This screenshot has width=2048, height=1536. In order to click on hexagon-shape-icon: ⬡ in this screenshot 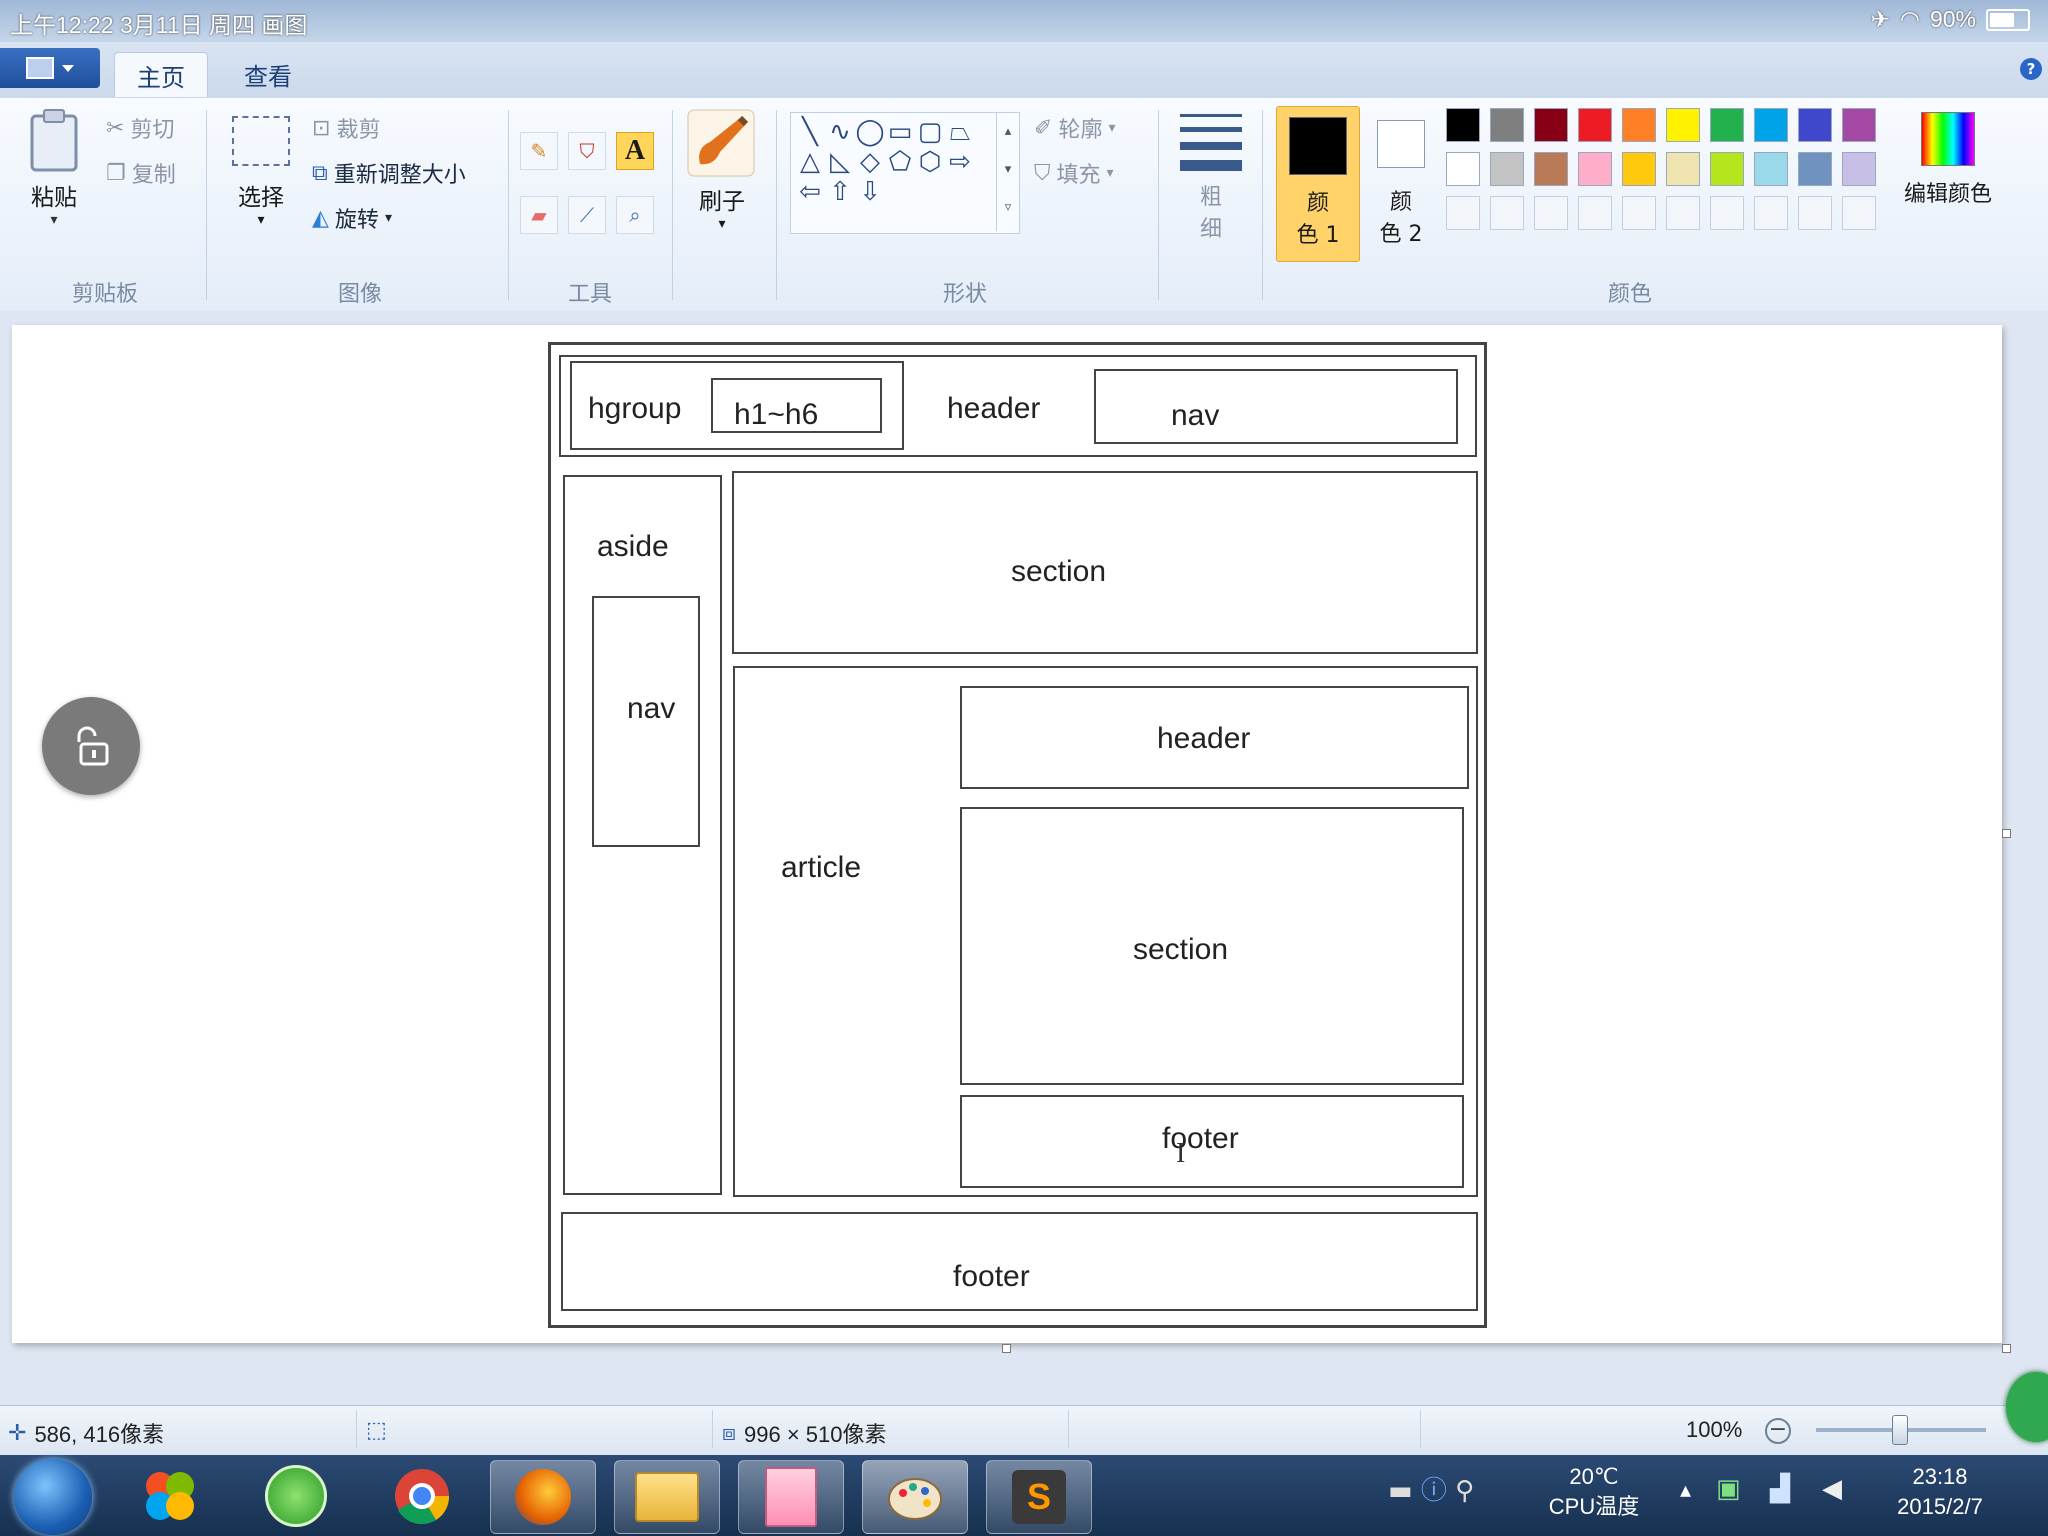, I will do `click(930, 162)`.